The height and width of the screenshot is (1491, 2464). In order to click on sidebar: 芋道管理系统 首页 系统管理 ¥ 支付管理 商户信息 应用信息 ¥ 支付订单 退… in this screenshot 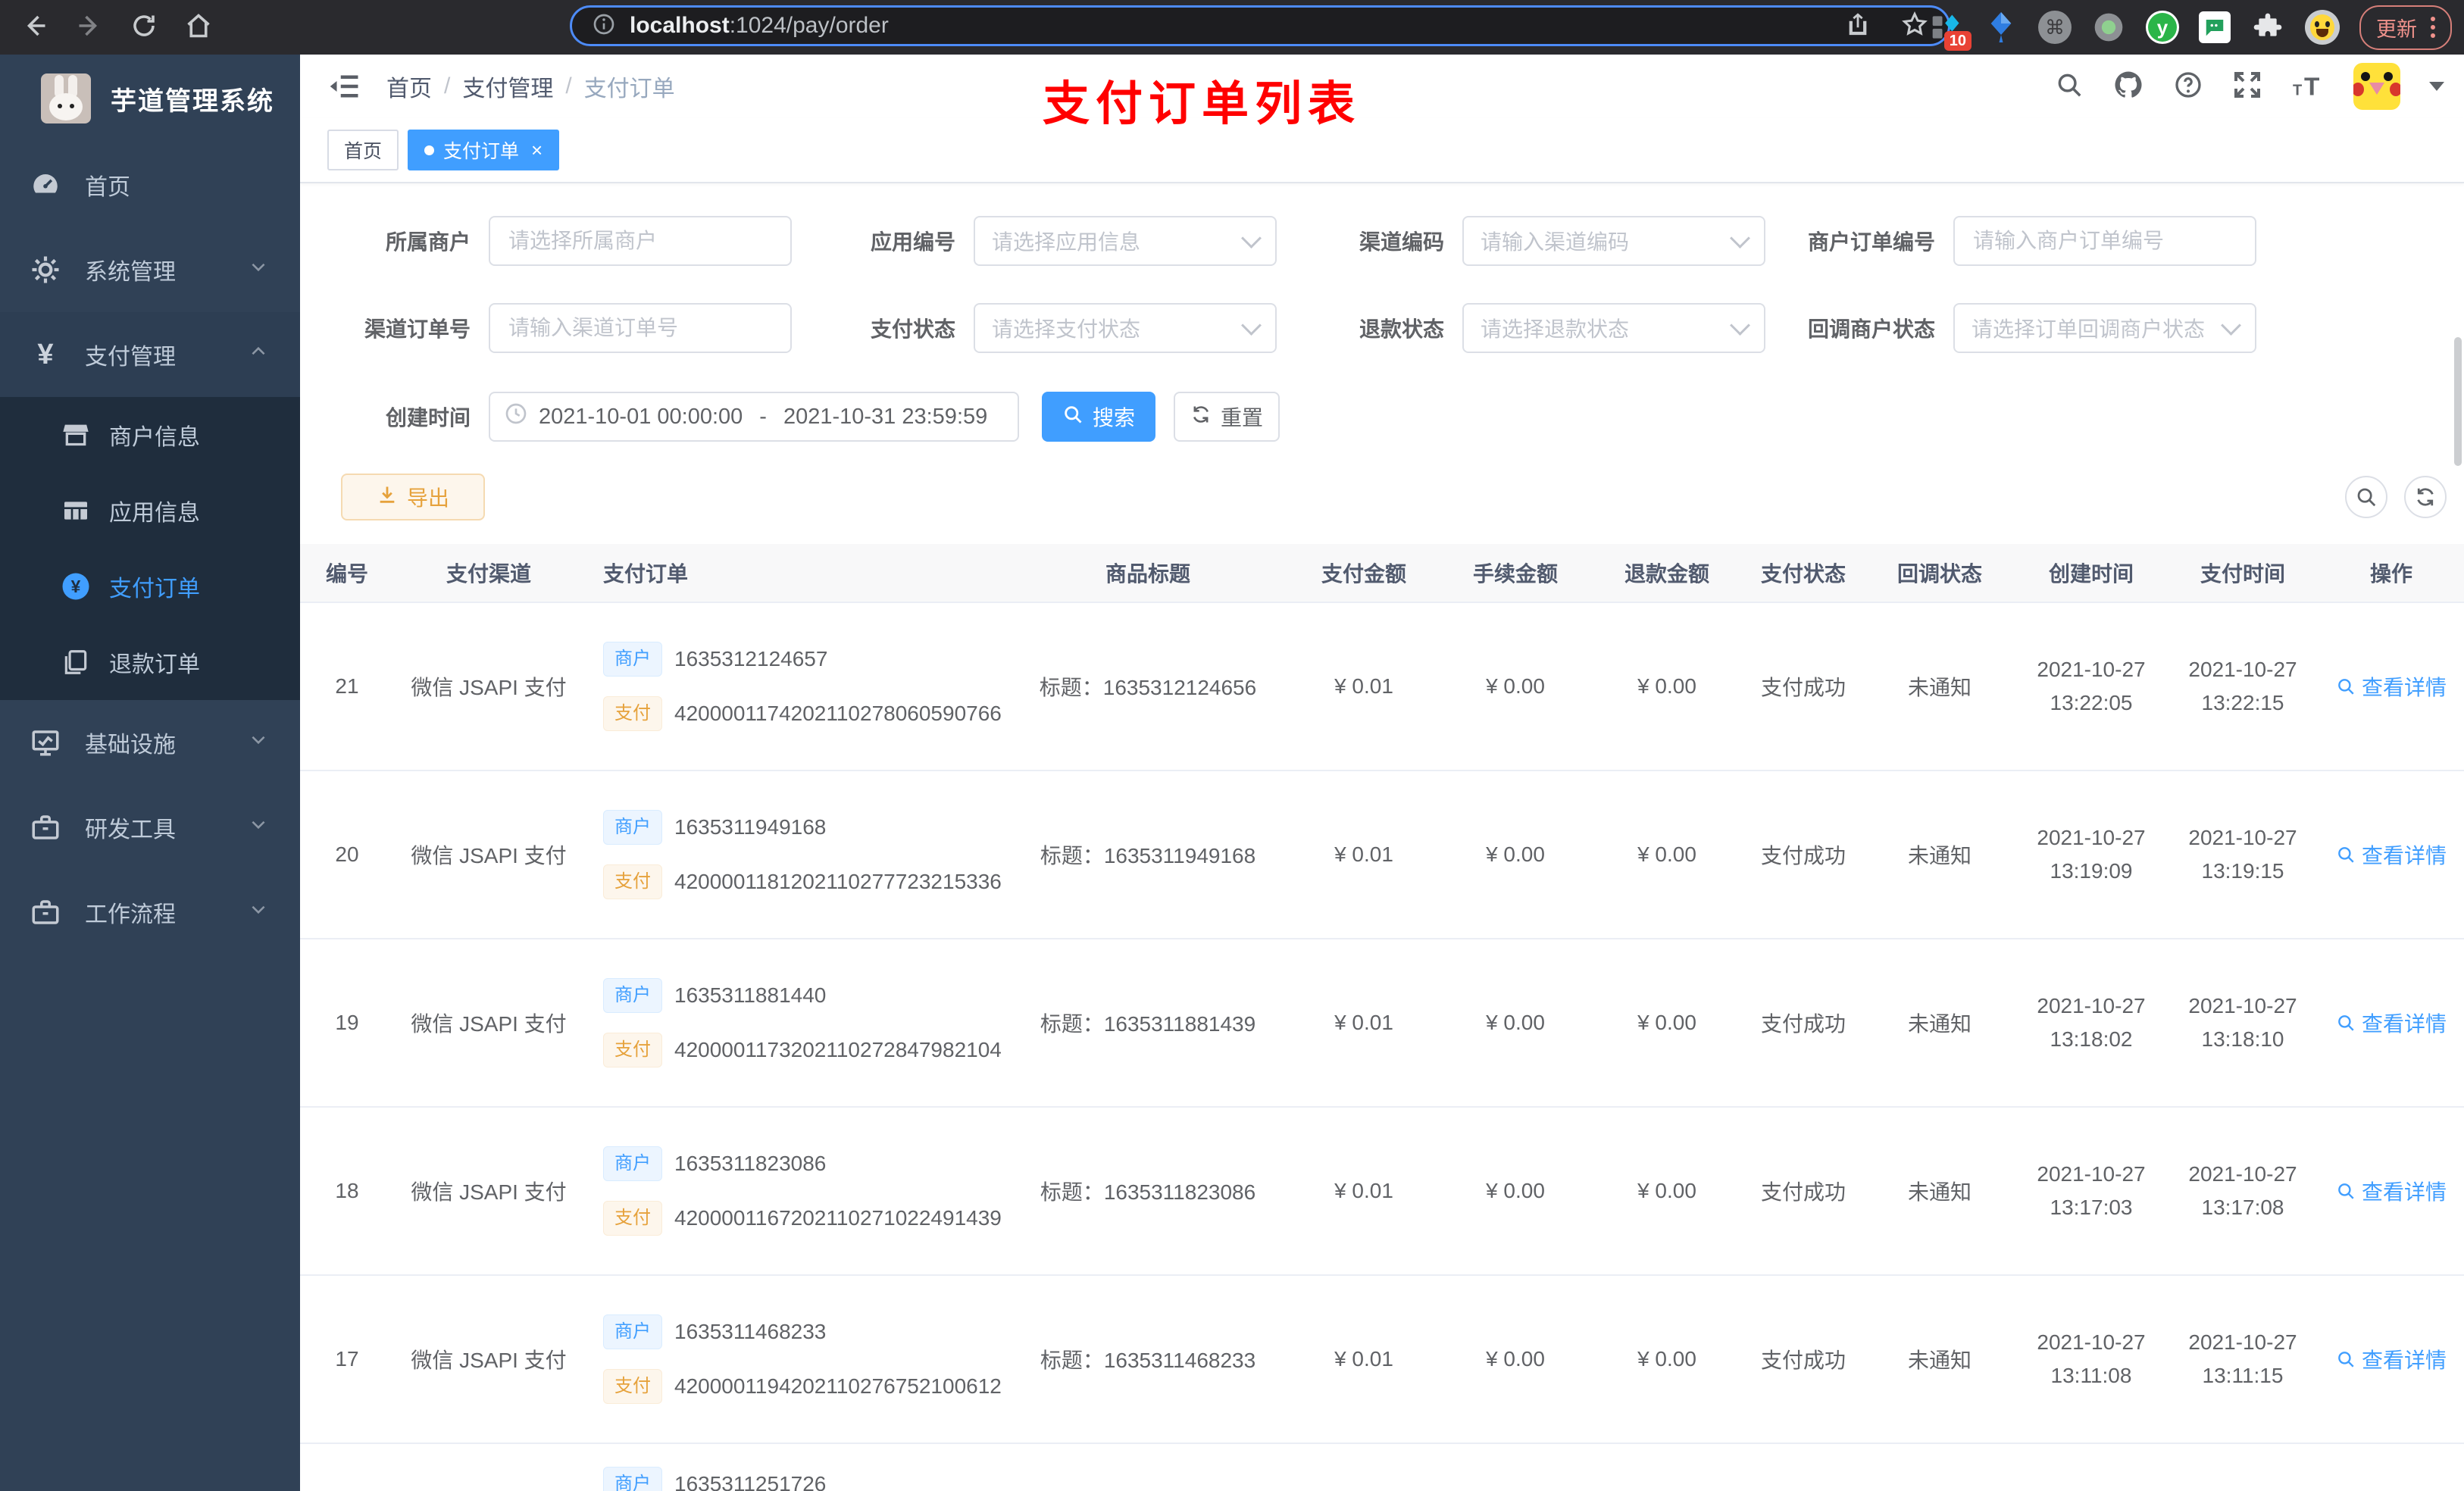, I will do `click(150, 773)`.